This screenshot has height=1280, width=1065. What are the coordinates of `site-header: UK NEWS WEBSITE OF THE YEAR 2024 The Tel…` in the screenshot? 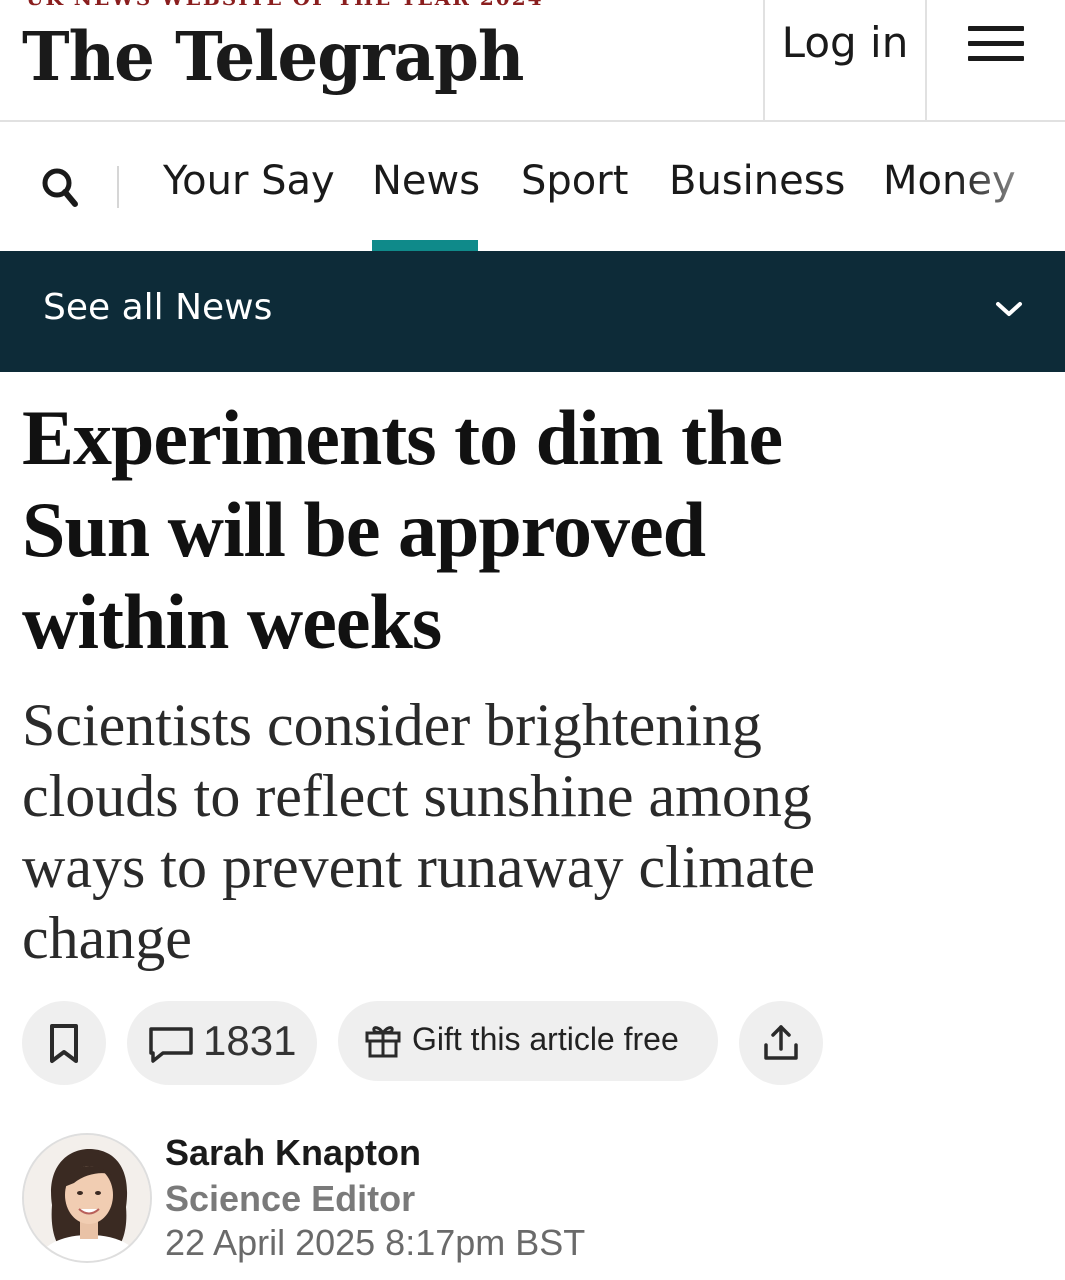 It's located at (532, 61).